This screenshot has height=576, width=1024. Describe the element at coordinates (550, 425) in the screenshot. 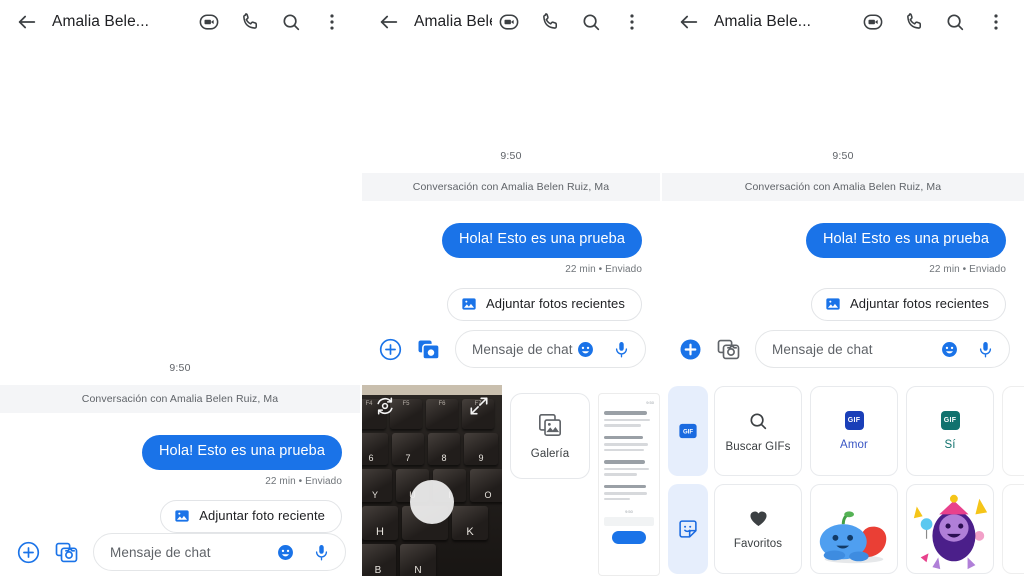

I see `gallery-photos-icon` at that location.